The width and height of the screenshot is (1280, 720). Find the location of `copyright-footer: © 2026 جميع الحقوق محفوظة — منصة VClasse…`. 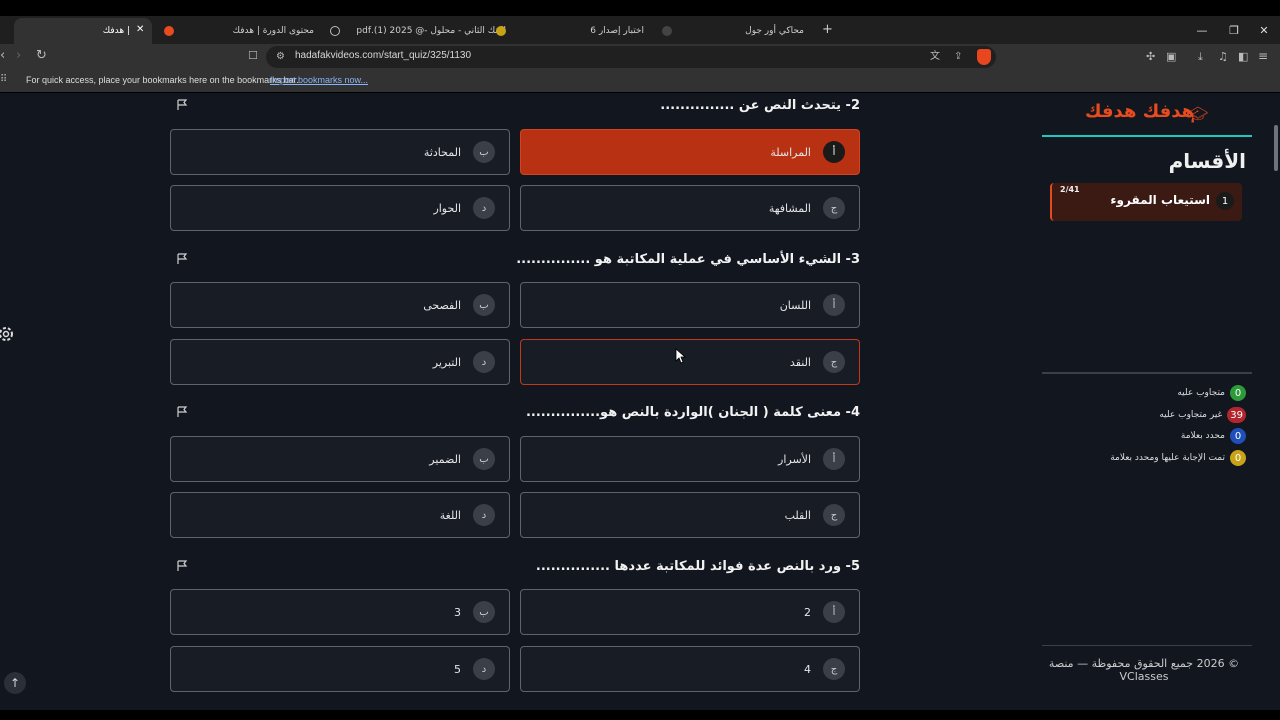

copyright-footer: © 2026 جميع الحقوق محفوظة — منصة VClasse… is located at coordinates (1144, 670).